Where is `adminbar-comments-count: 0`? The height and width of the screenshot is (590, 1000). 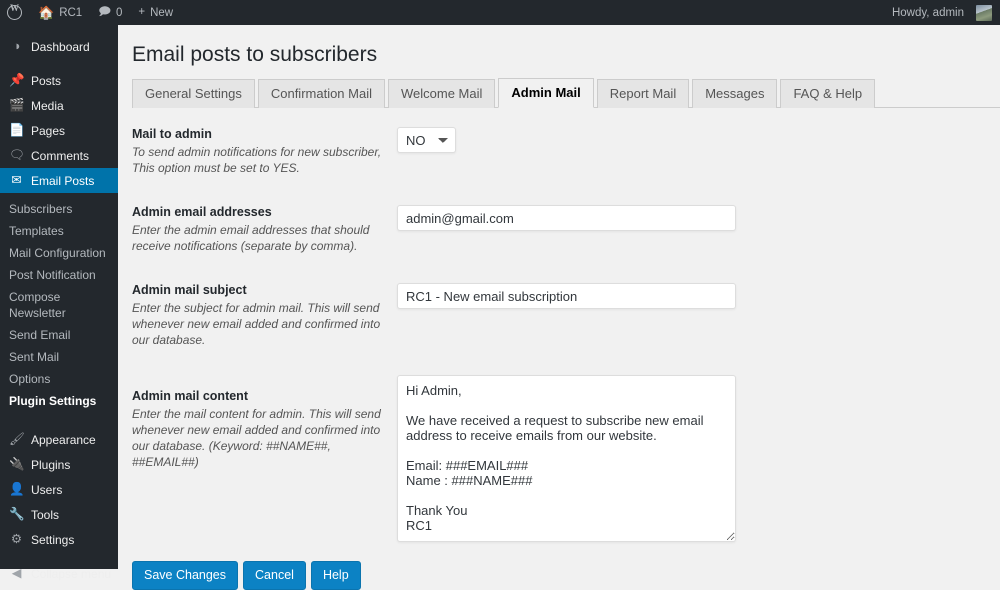 adminbar-comments-count: 0 is located at coordinates (119, 12).